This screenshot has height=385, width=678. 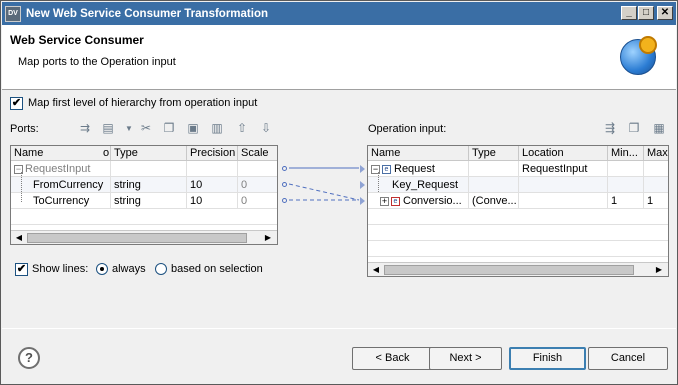 What do you see at coordinates (97, 62) in the screenshot?
I see `page-subtitle: Map ports to the Operation input` at bounding box center [97, 62].